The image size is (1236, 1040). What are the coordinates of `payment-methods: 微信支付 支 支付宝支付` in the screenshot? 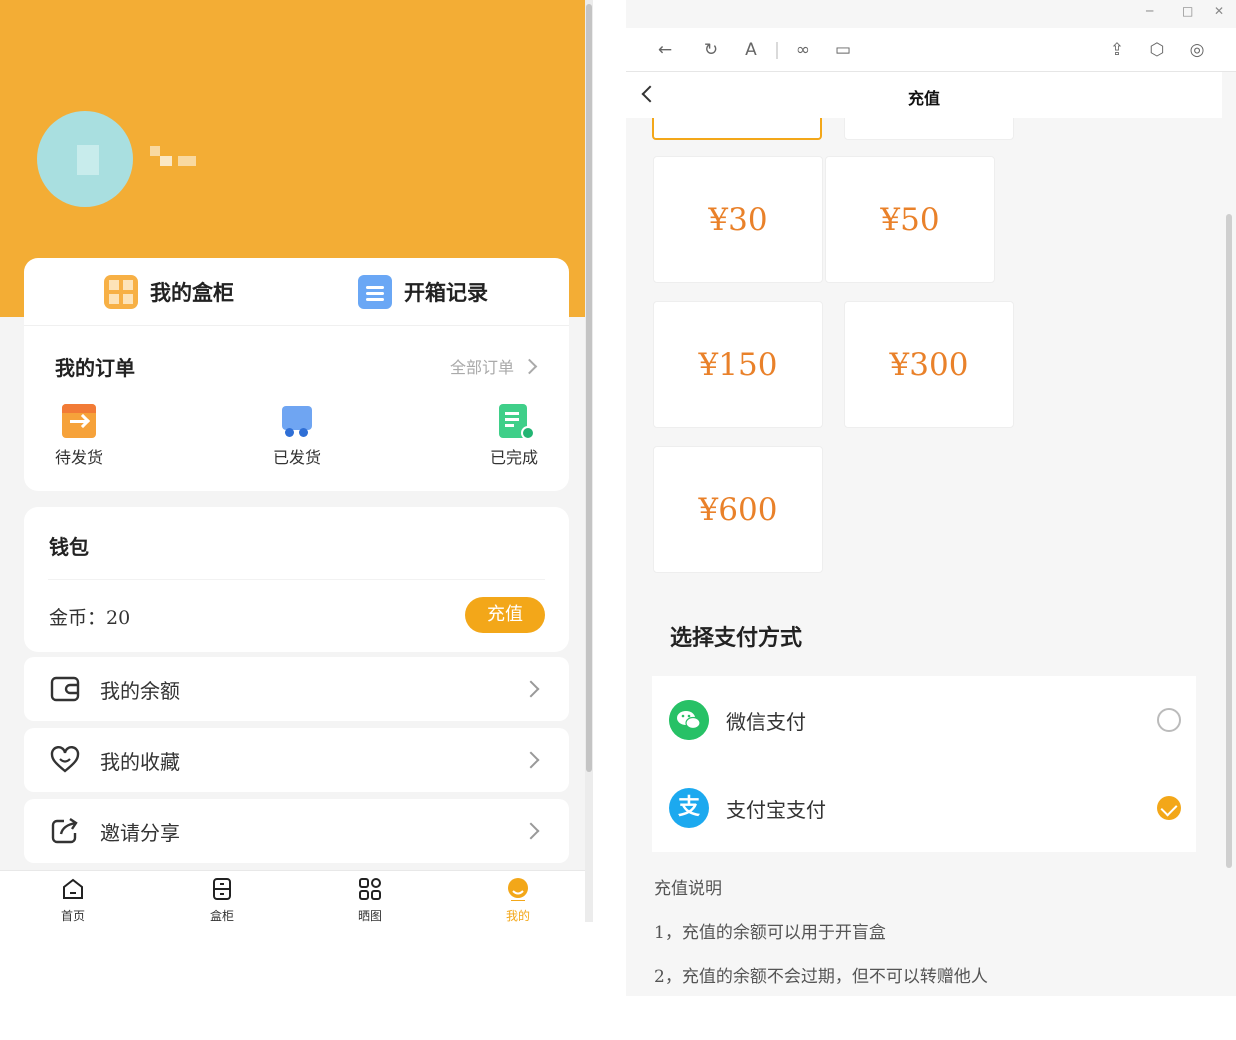 It's located at (924, 764).